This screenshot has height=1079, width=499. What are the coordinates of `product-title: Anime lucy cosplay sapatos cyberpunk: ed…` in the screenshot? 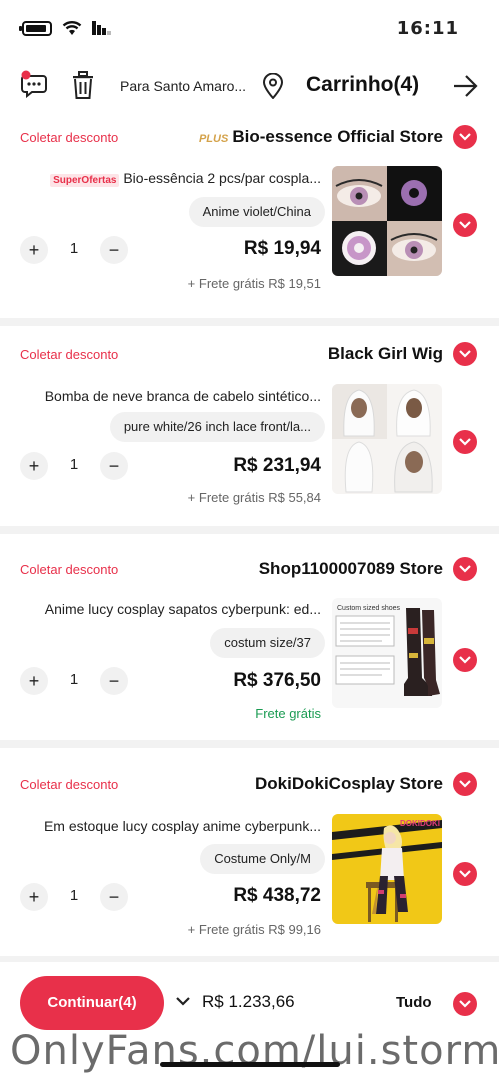 It's located at (183, 609).